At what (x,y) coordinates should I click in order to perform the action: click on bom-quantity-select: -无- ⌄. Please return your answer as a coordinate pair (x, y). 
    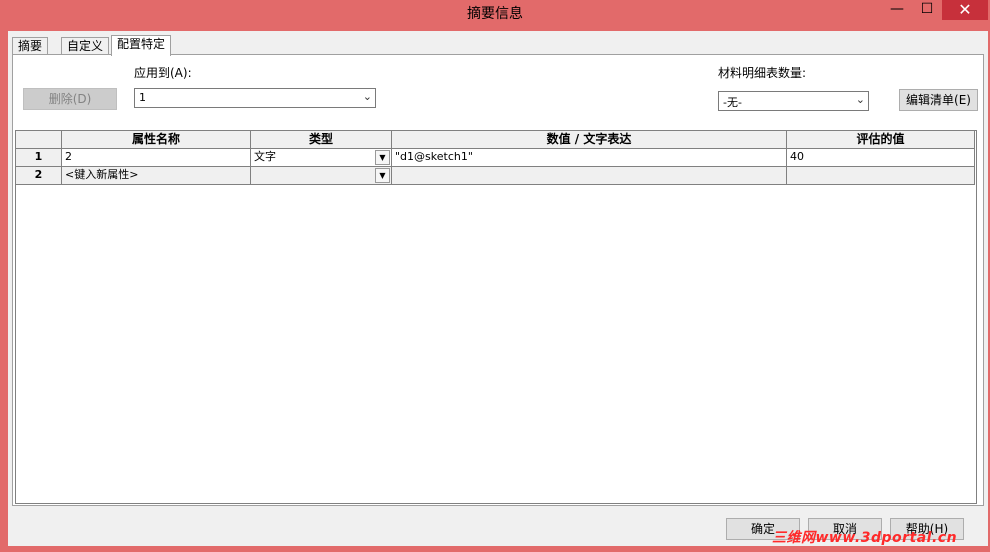
    Looking at the image, I should click on (793, 101).